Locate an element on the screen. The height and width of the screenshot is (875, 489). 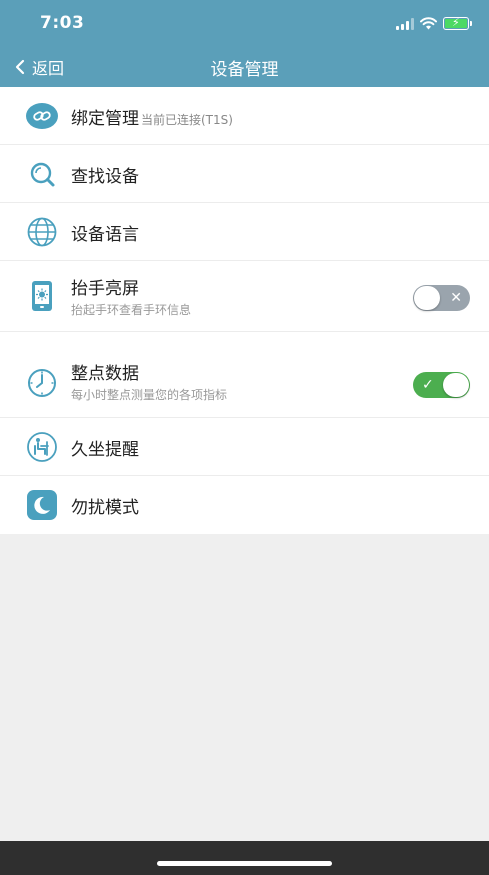
home-indicator is located at coordinates (244, 863).